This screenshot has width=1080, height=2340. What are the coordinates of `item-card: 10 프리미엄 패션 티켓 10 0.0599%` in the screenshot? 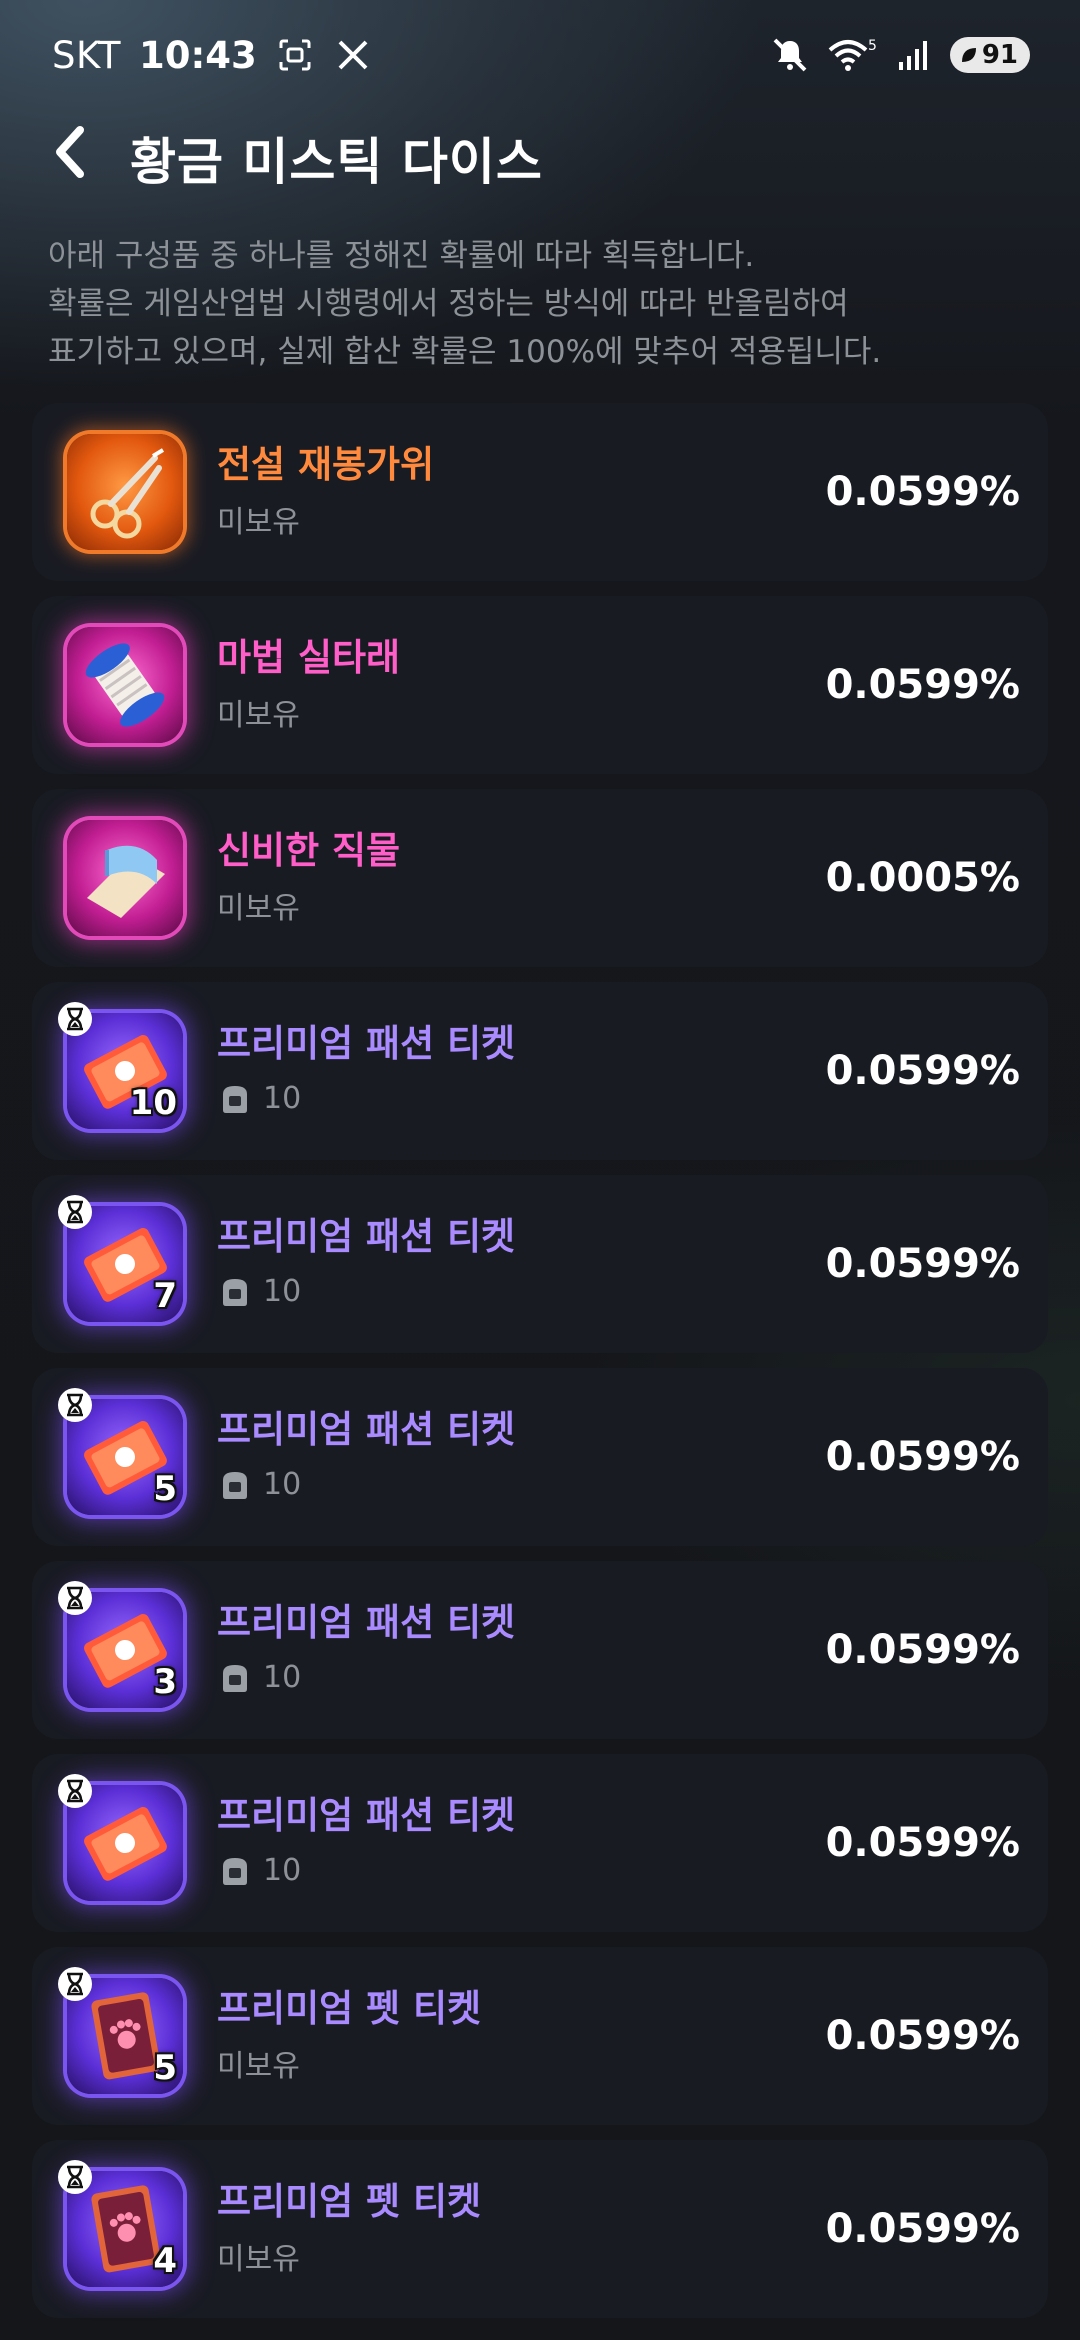 It's located at (540, 1071).